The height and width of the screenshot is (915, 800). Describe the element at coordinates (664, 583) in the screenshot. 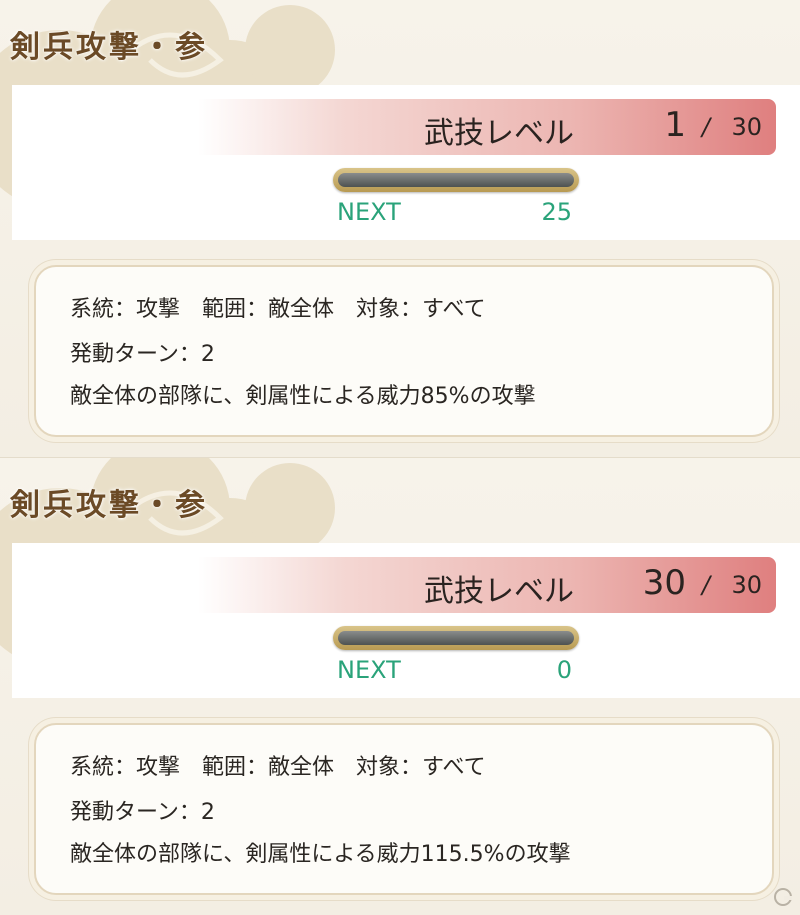

I see `skill-level-current: 30` at that location.